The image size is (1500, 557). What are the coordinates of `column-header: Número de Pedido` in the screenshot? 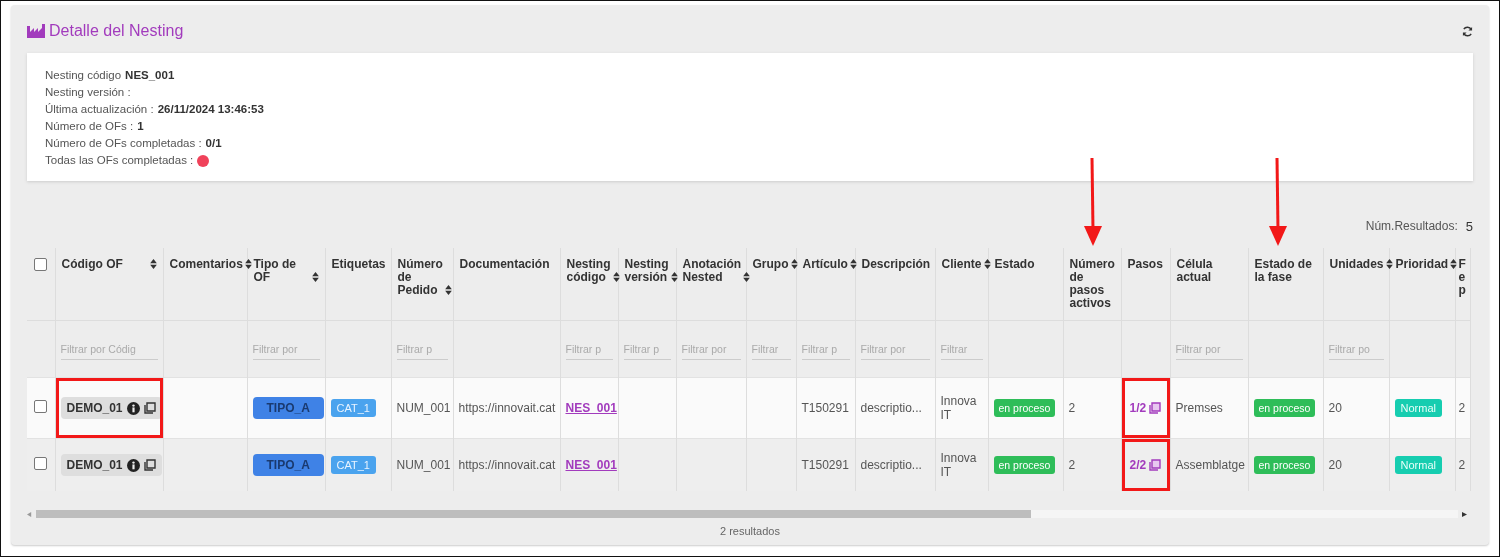 It's located at (420, 277).